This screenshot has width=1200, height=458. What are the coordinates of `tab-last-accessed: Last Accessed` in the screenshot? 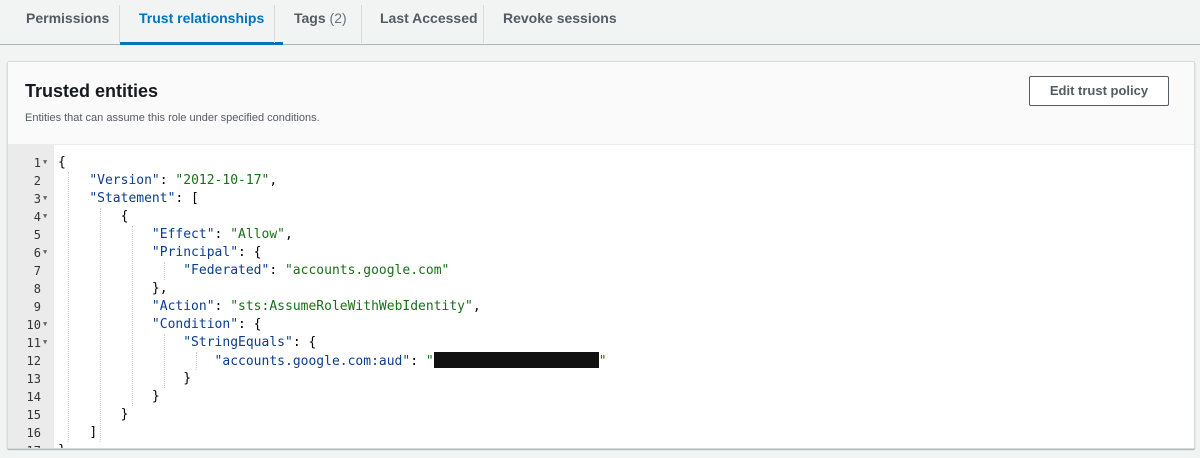 It's located at (429, 22).